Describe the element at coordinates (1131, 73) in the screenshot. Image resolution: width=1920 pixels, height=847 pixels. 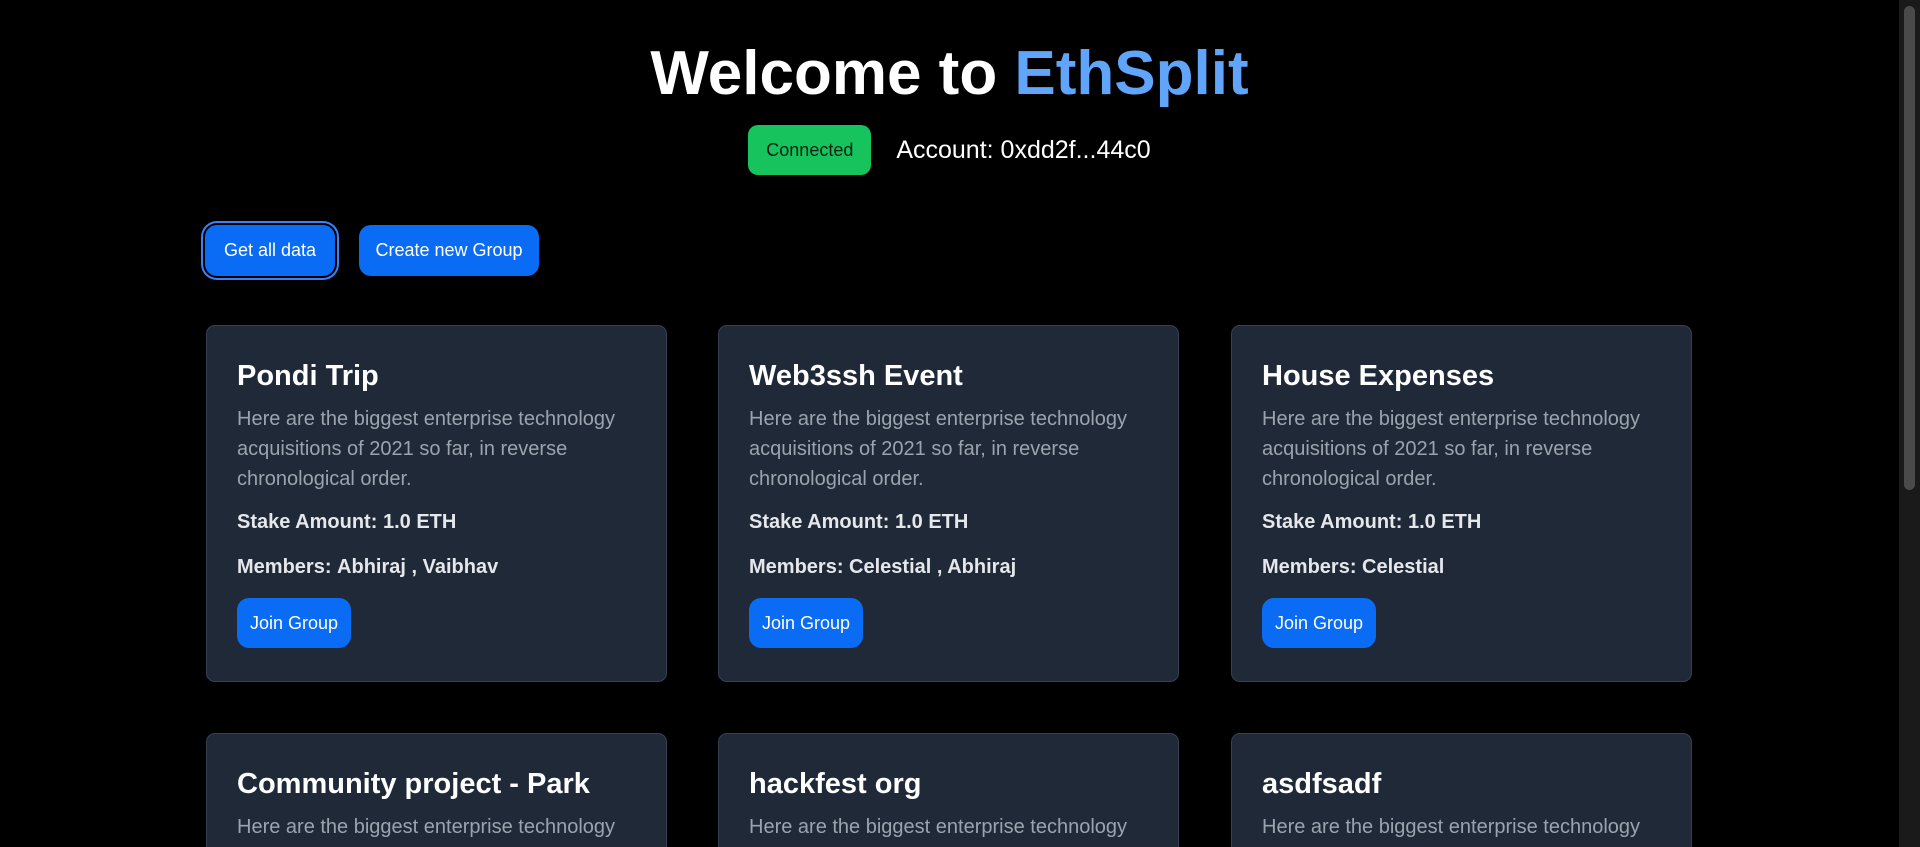
I see `brand-name: EthSplit` at that location.